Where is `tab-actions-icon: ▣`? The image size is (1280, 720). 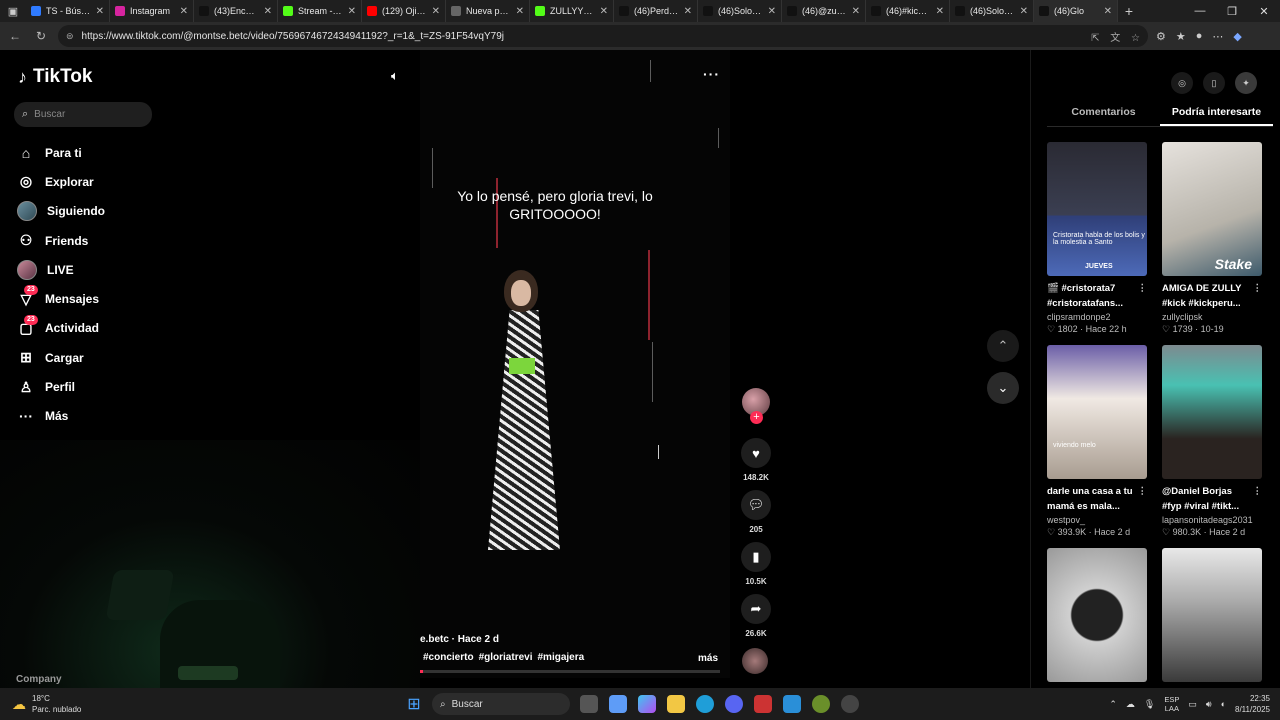 tab-actions-icon: ▣ is located at coordinates (13, 11).